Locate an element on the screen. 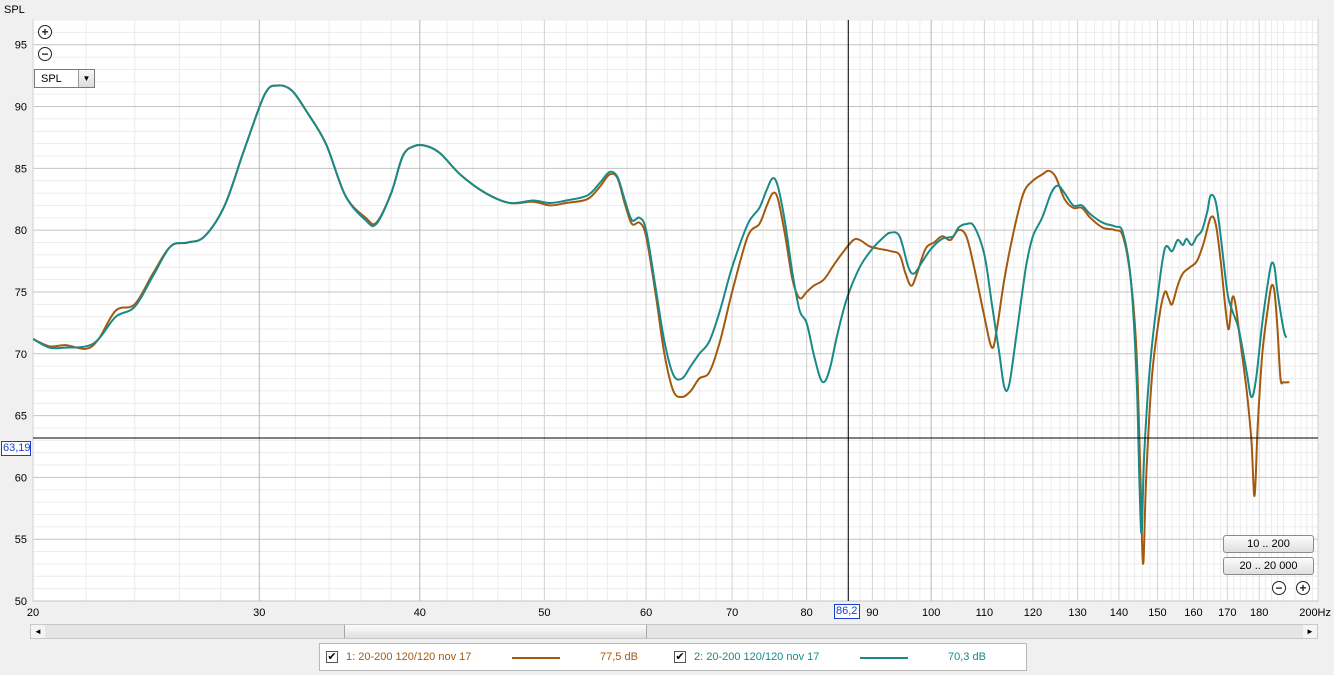 The height and width of the screenshot is (675, 1334). legend-2-label: 2: 20-200 120/120 nov 17 is located at coordinates (757, 657).